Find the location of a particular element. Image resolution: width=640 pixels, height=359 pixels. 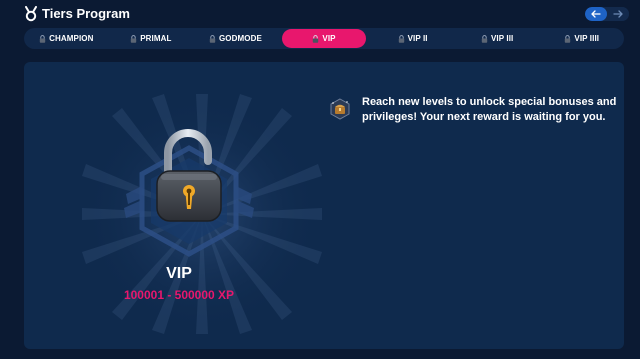

tab-vip: VIP is located at coordinates (324, 38).